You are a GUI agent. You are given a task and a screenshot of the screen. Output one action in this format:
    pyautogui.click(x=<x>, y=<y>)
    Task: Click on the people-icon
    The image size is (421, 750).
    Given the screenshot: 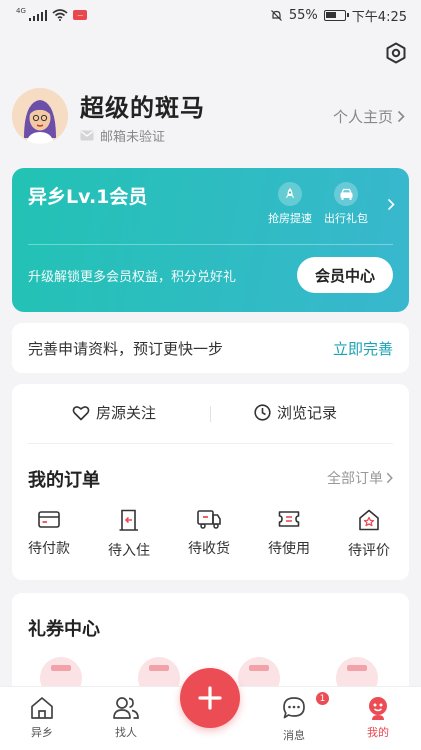 What is the action you would take?
    pyautogui.click(x=126, y=708)
    